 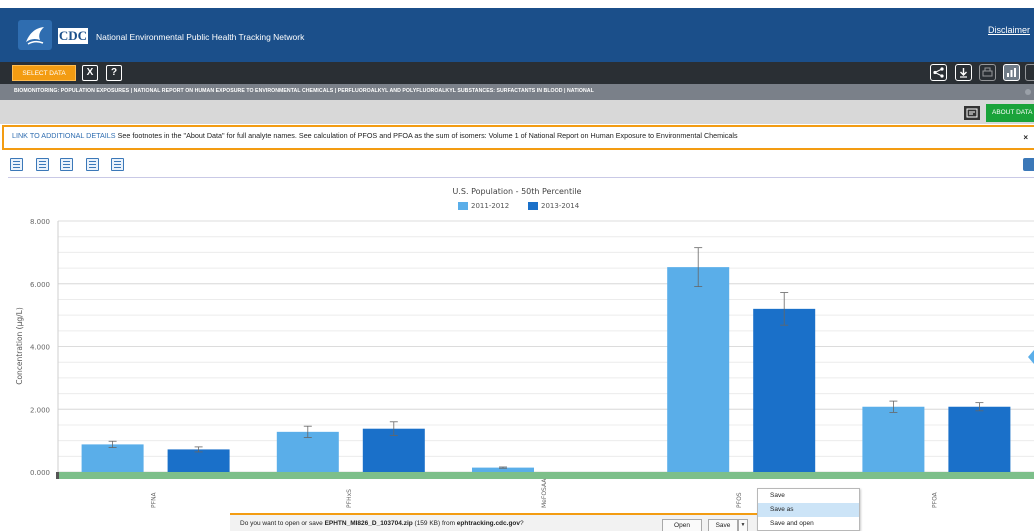 What do you see at coordinates (934, 499) in the screenshot?
I see `x-tick-label: PFOA` at bounding box center [934, 499].